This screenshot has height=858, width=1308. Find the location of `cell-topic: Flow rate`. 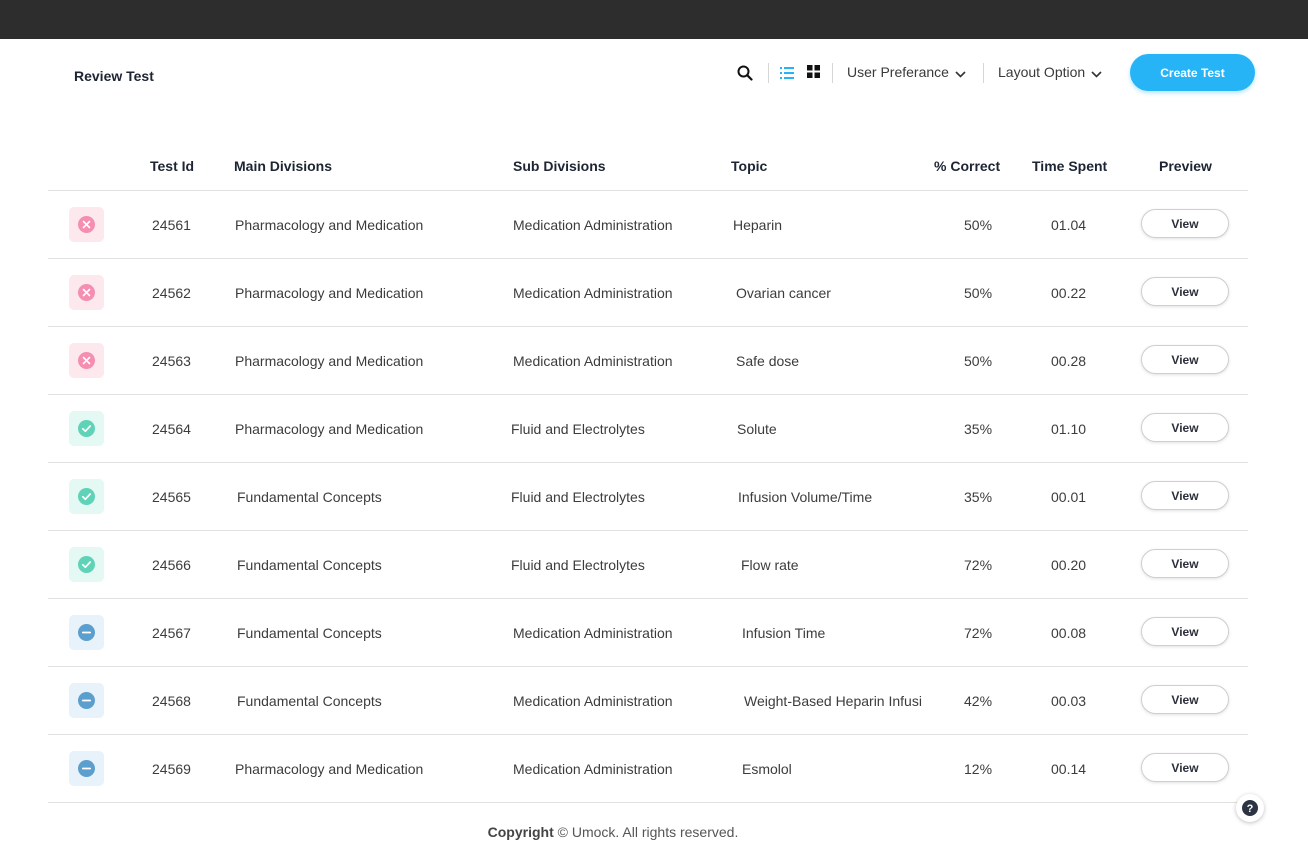

cell-topic: Flow rate is located at coordinates (770, 565).